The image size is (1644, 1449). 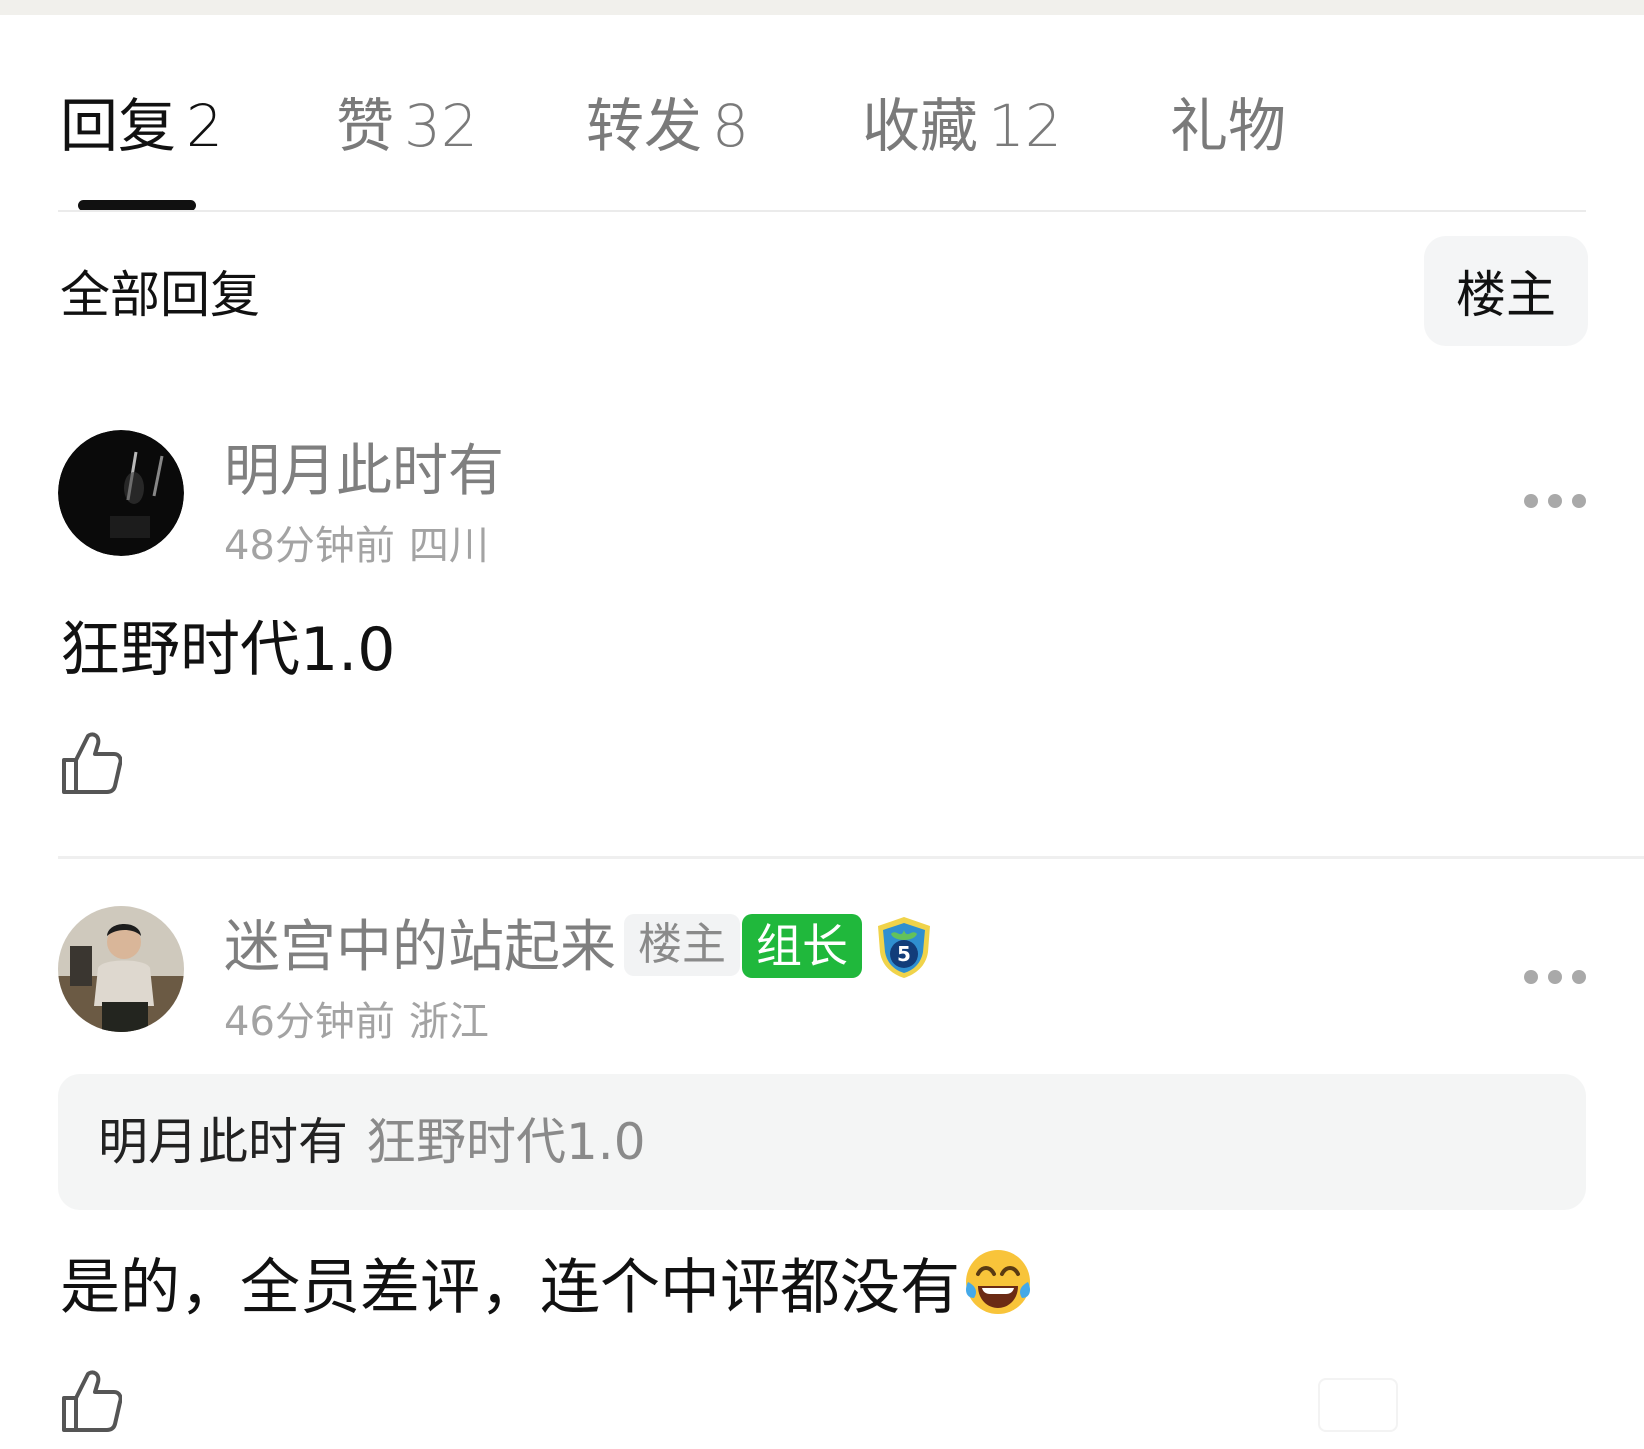 What do you see at coordinates (228, 650) in the screenshot?
I see `comment-content: 狂野时代1.0` at bounding box center [228, 650].